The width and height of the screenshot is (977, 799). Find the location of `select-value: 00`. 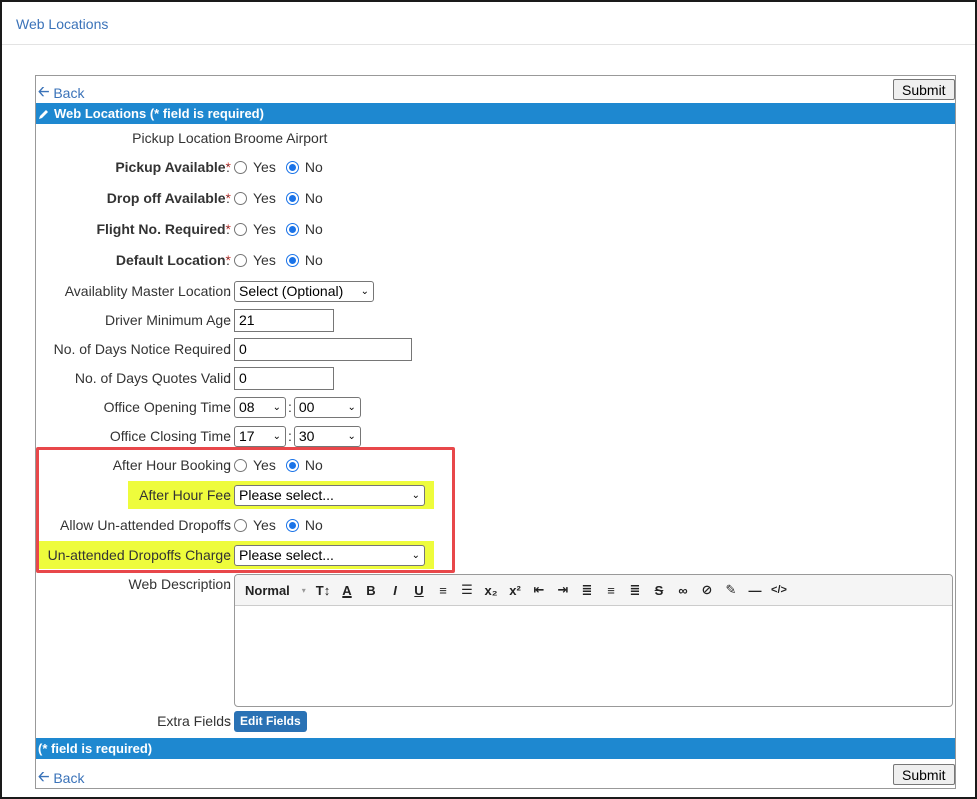

select-value: 00 is located at coordinates (306, 407).